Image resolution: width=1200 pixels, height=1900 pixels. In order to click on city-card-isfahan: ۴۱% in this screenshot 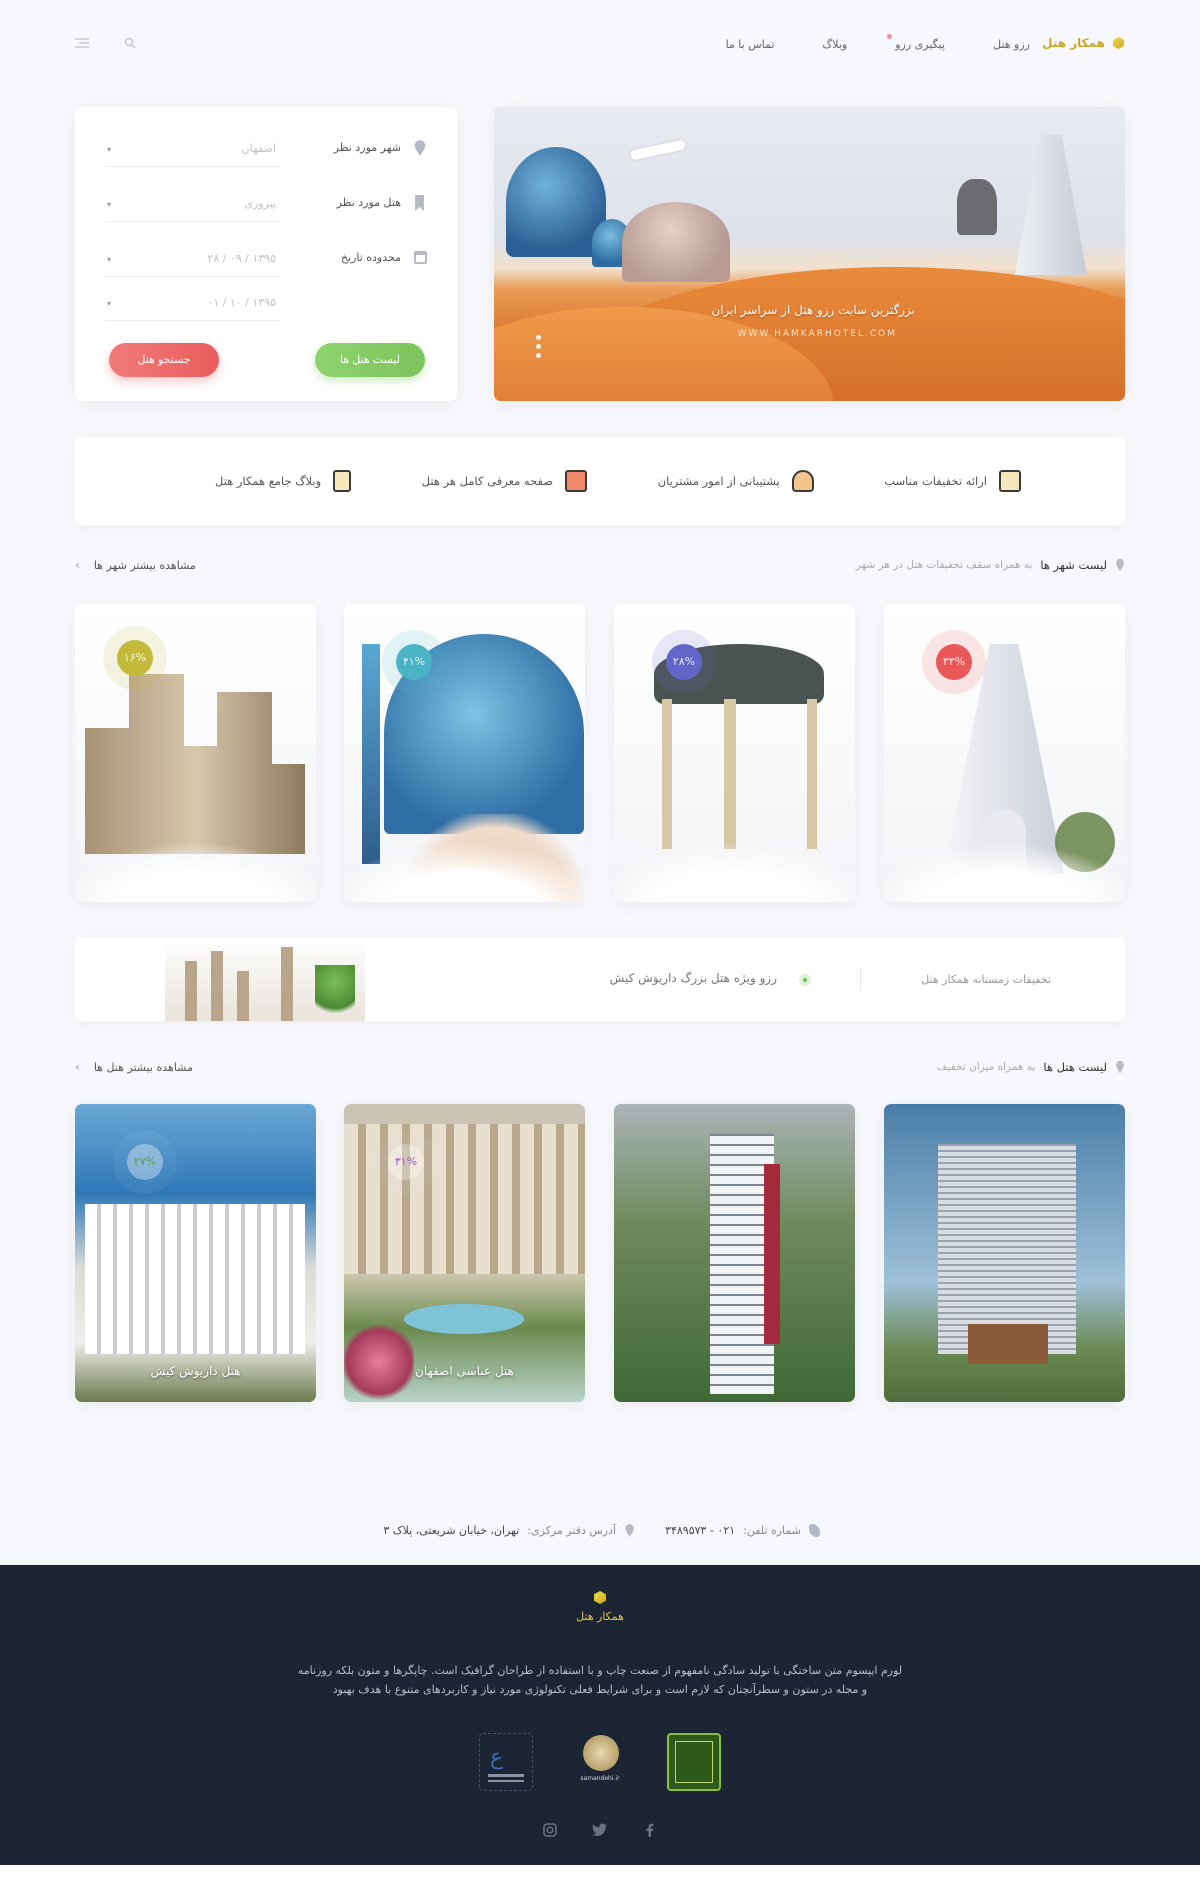, I will do `click(464, 753)`.